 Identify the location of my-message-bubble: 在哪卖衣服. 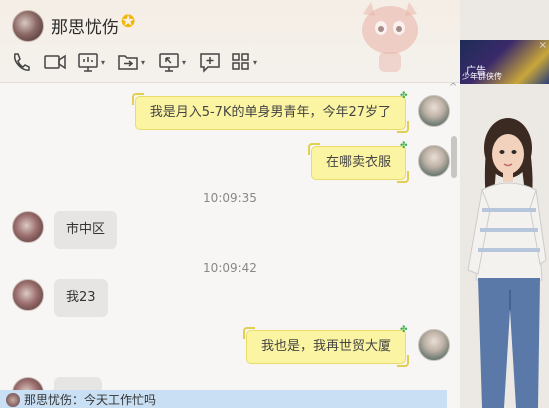
(358, 163).